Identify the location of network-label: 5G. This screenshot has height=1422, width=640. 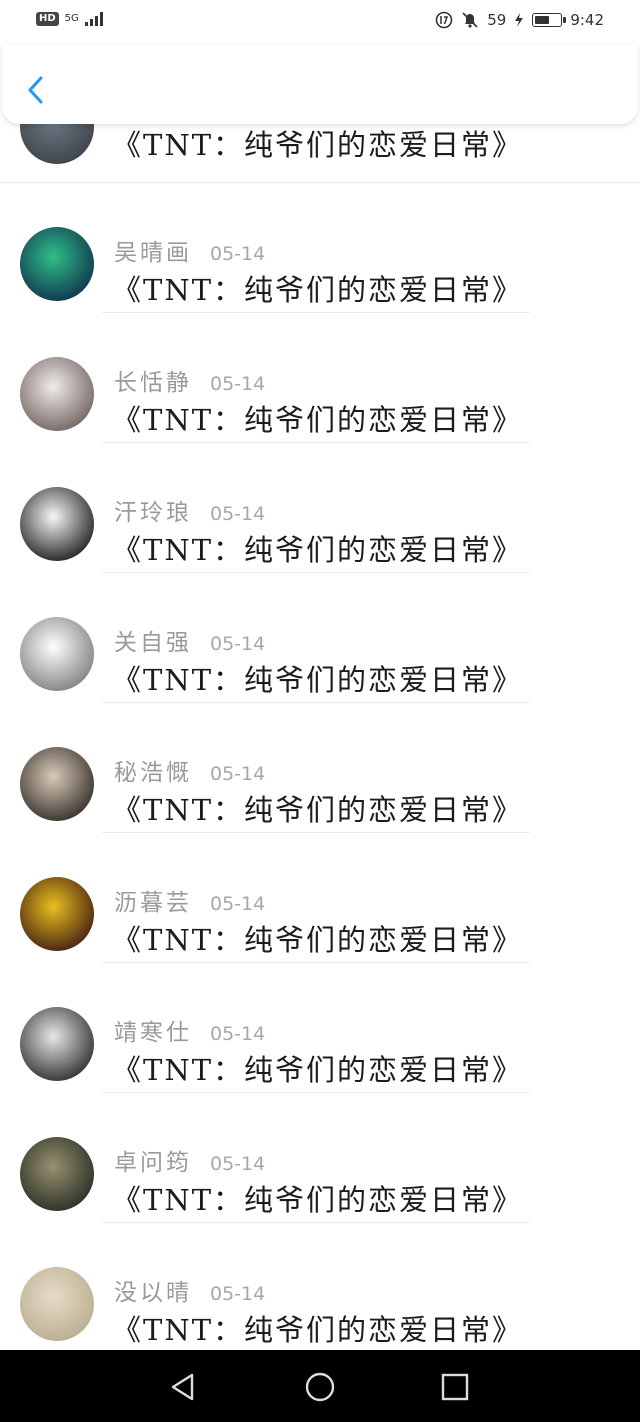
(71, 18).